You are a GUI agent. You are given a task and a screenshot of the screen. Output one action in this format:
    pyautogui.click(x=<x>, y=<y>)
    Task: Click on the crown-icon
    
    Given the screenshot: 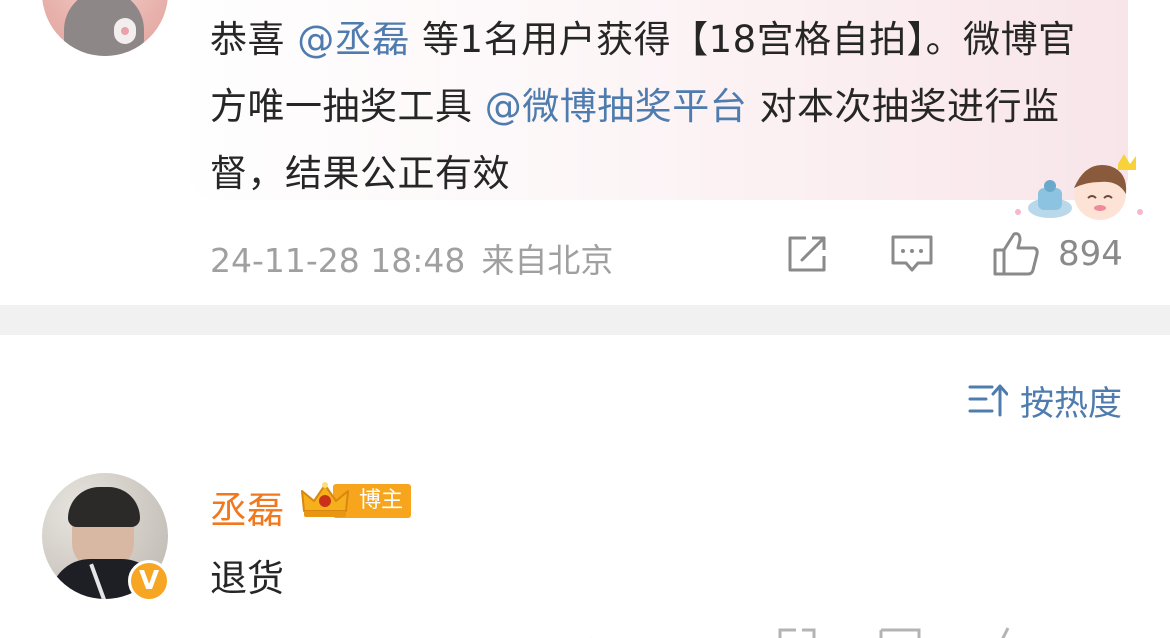 What is the action you would take?
    pyautogui.click(x=325, y=499)
    